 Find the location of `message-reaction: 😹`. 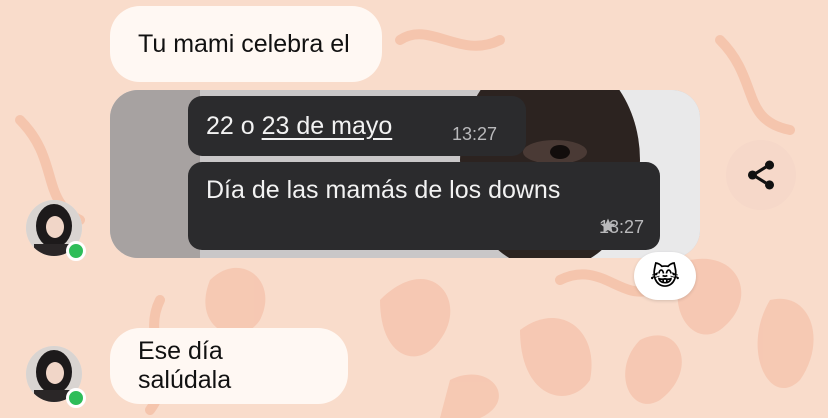

message-reaction: 😹 is located at coordinates (665, 276).